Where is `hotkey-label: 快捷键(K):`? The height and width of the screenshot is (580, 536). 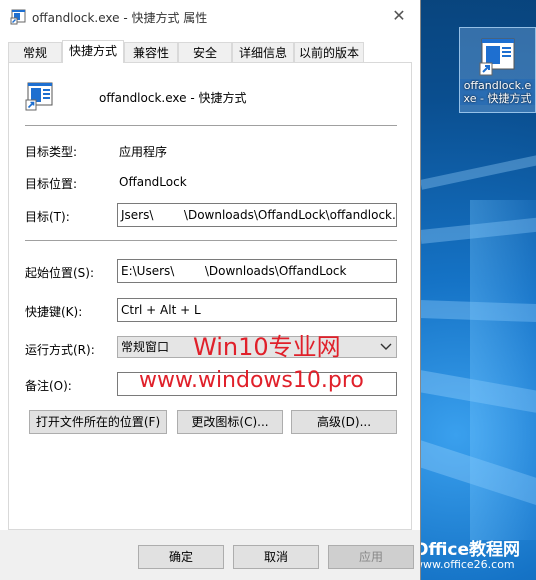 hotkey-label: 快捷键(K): is located at coordinates (54, 312).